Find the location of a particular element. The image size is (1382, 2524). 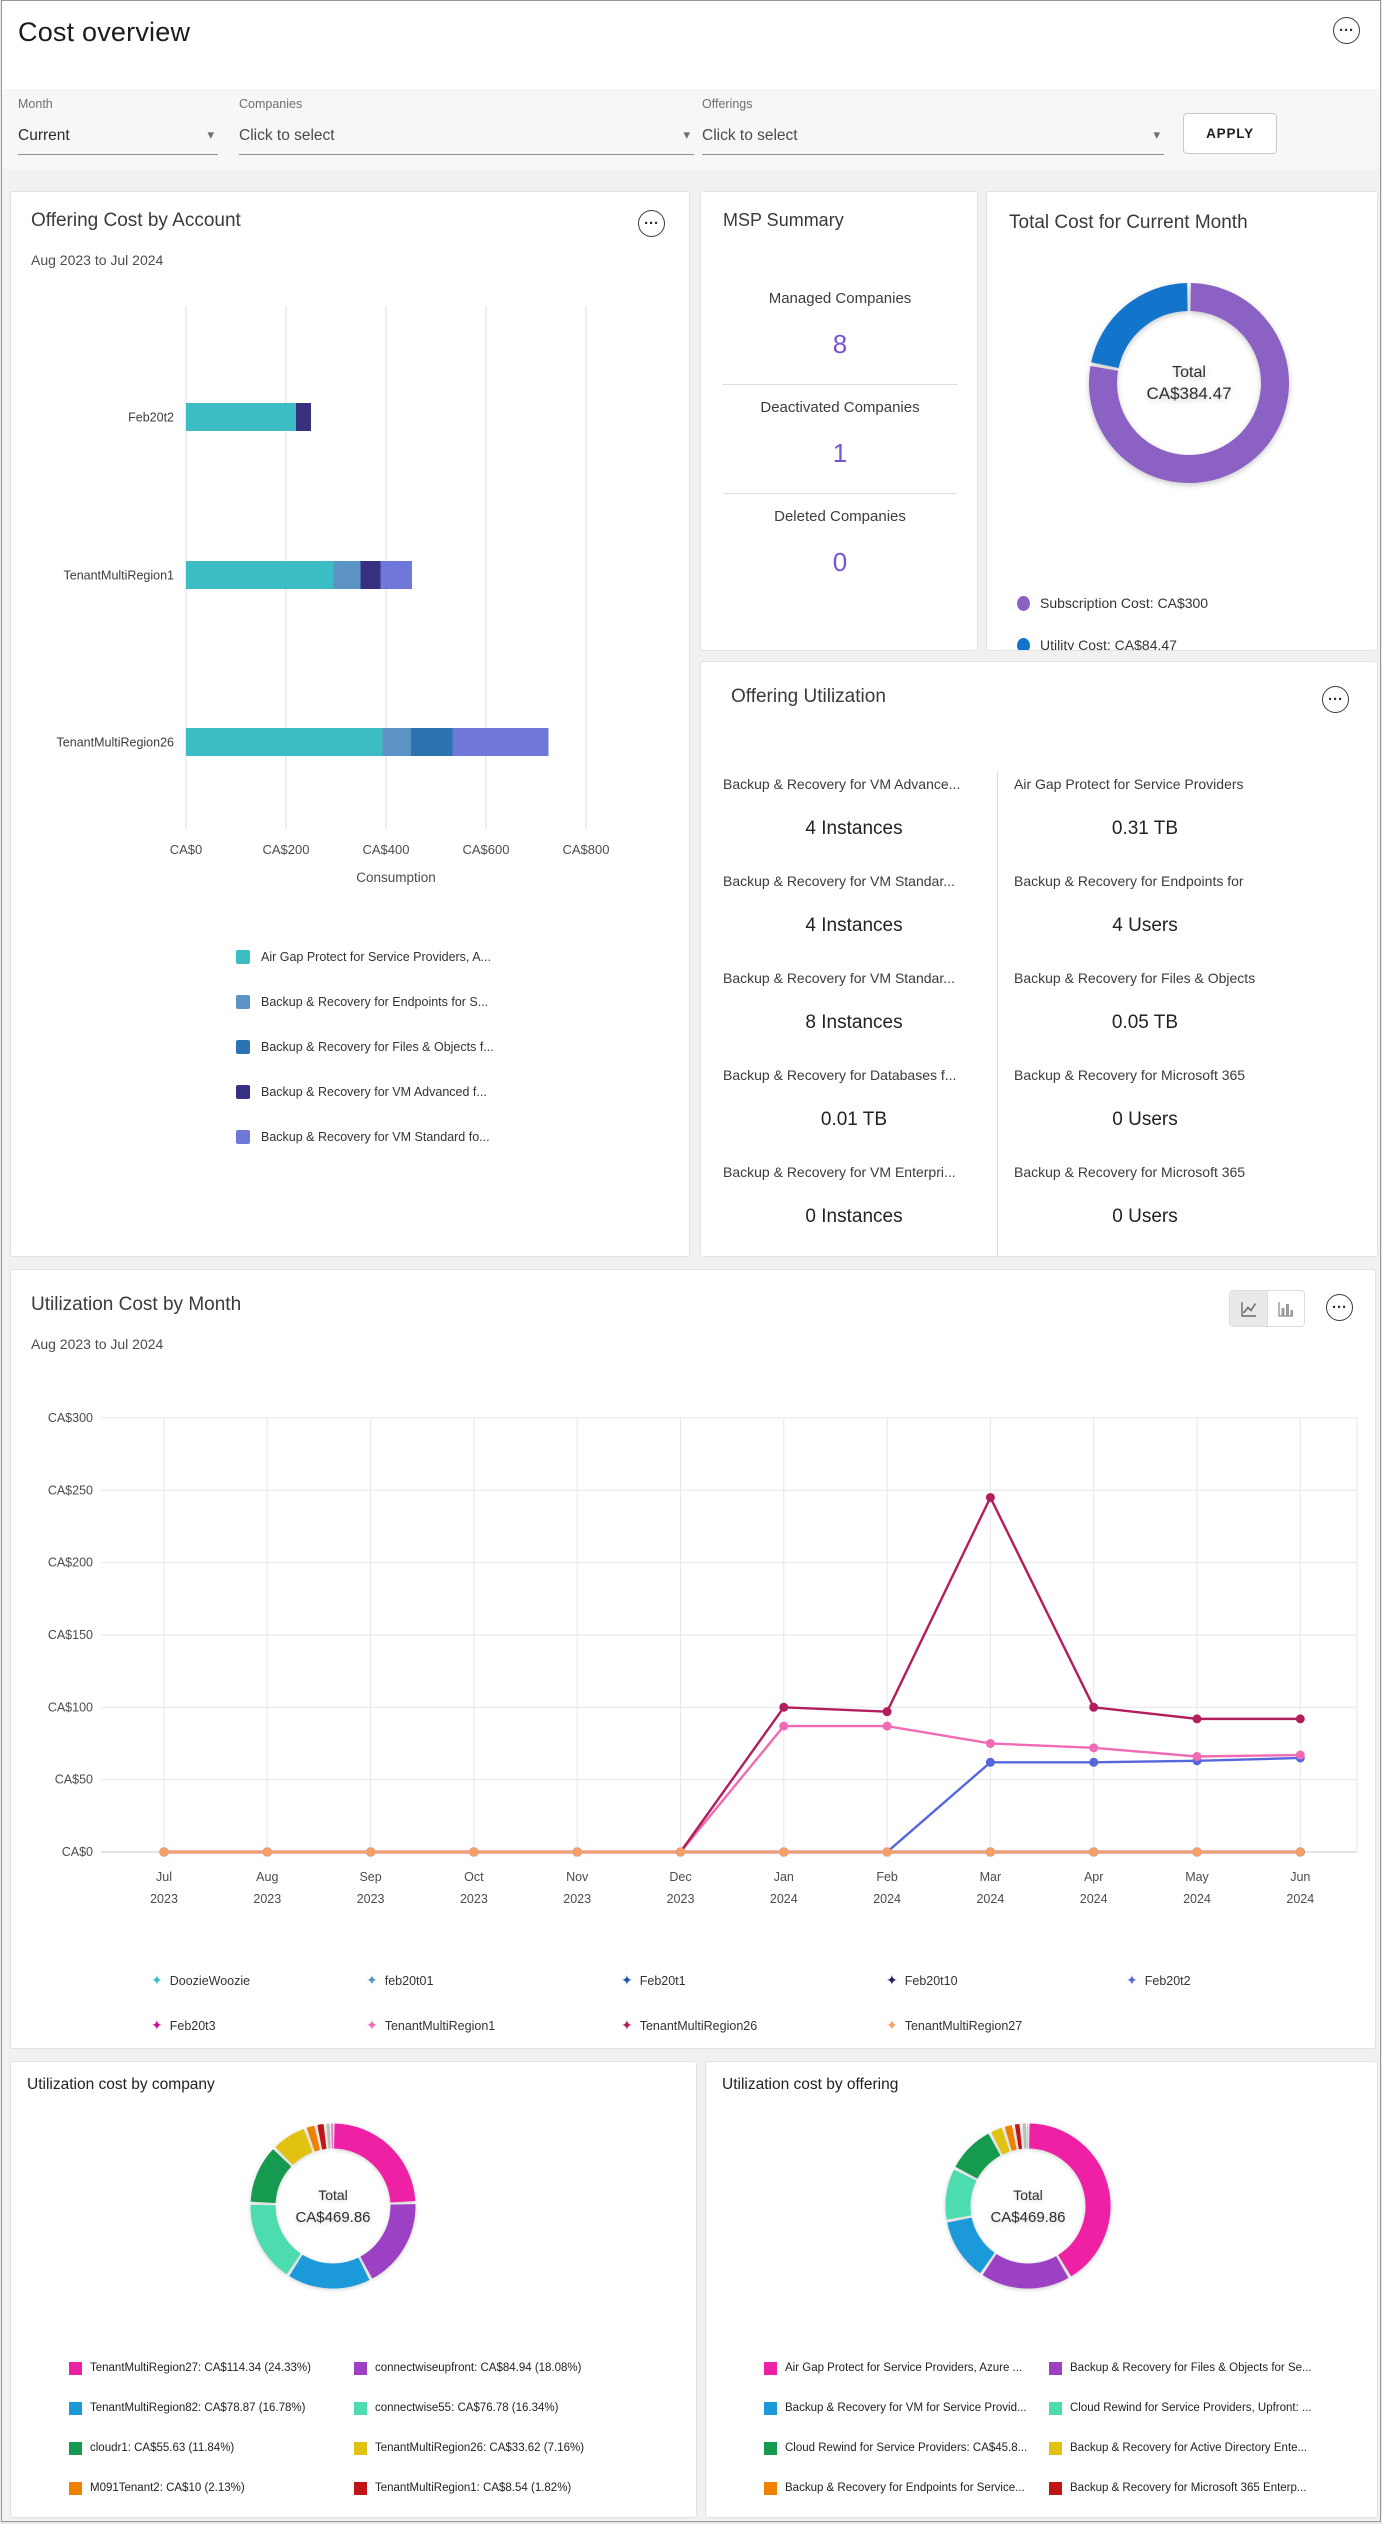

utilization-value: 4 Users is located at coordinates (1145, 925).